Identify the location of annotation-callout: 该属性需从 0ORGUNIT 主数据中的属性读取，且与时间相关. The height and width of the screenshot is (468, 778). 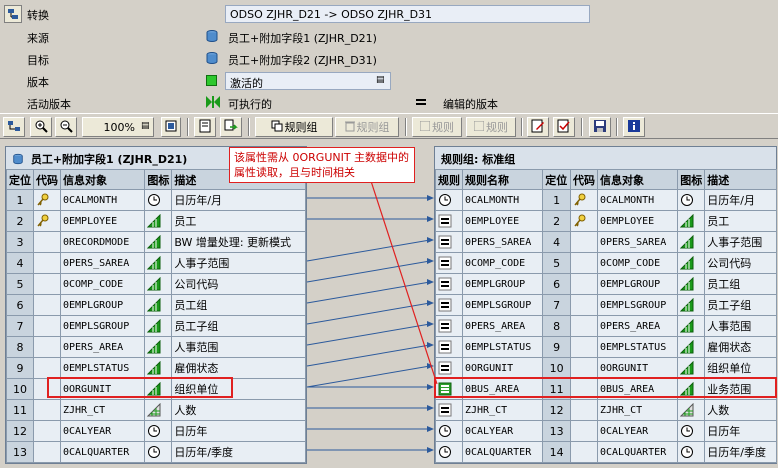
(322, 165).